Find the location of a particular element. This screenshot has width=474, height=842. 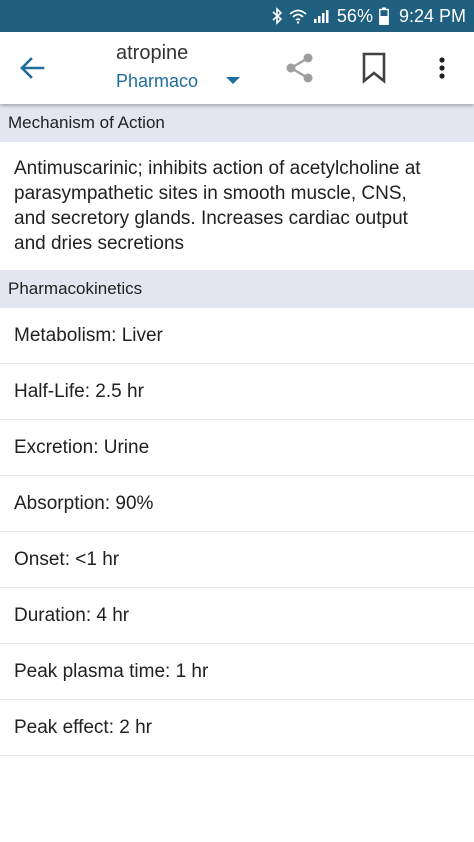

title-block: atropine Pharmaco is located at coordinates (178, 66).